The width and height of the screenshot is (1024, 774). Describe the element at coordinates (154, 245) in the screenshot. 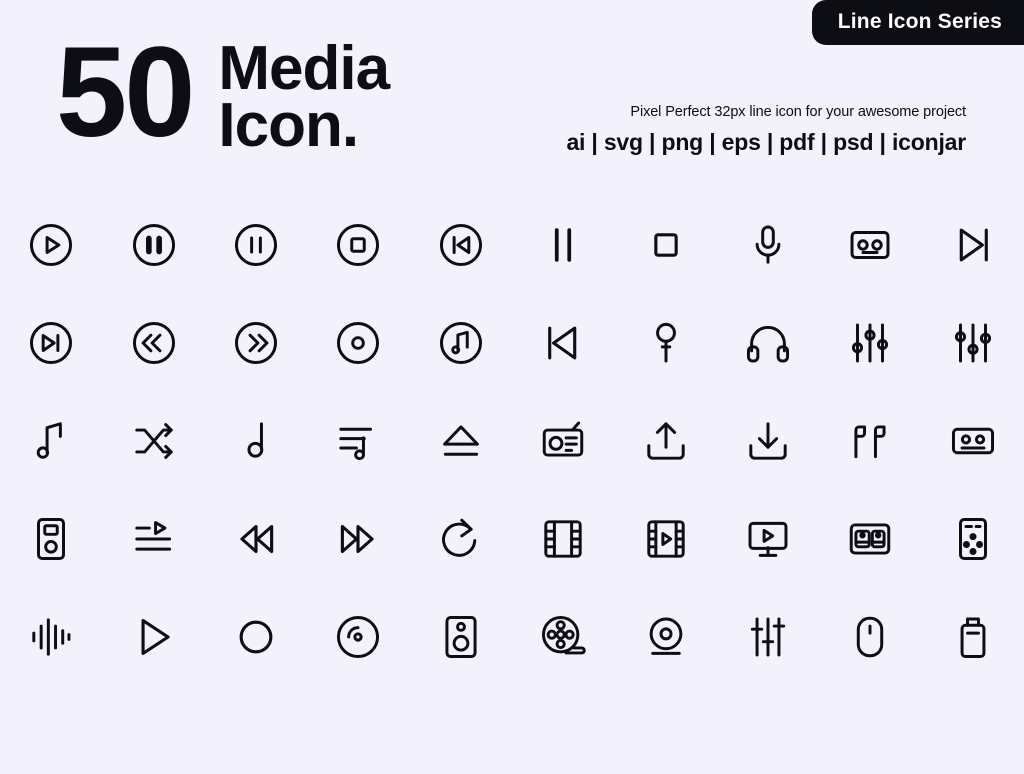

I see `pause-circle-filled-icon` at that location.